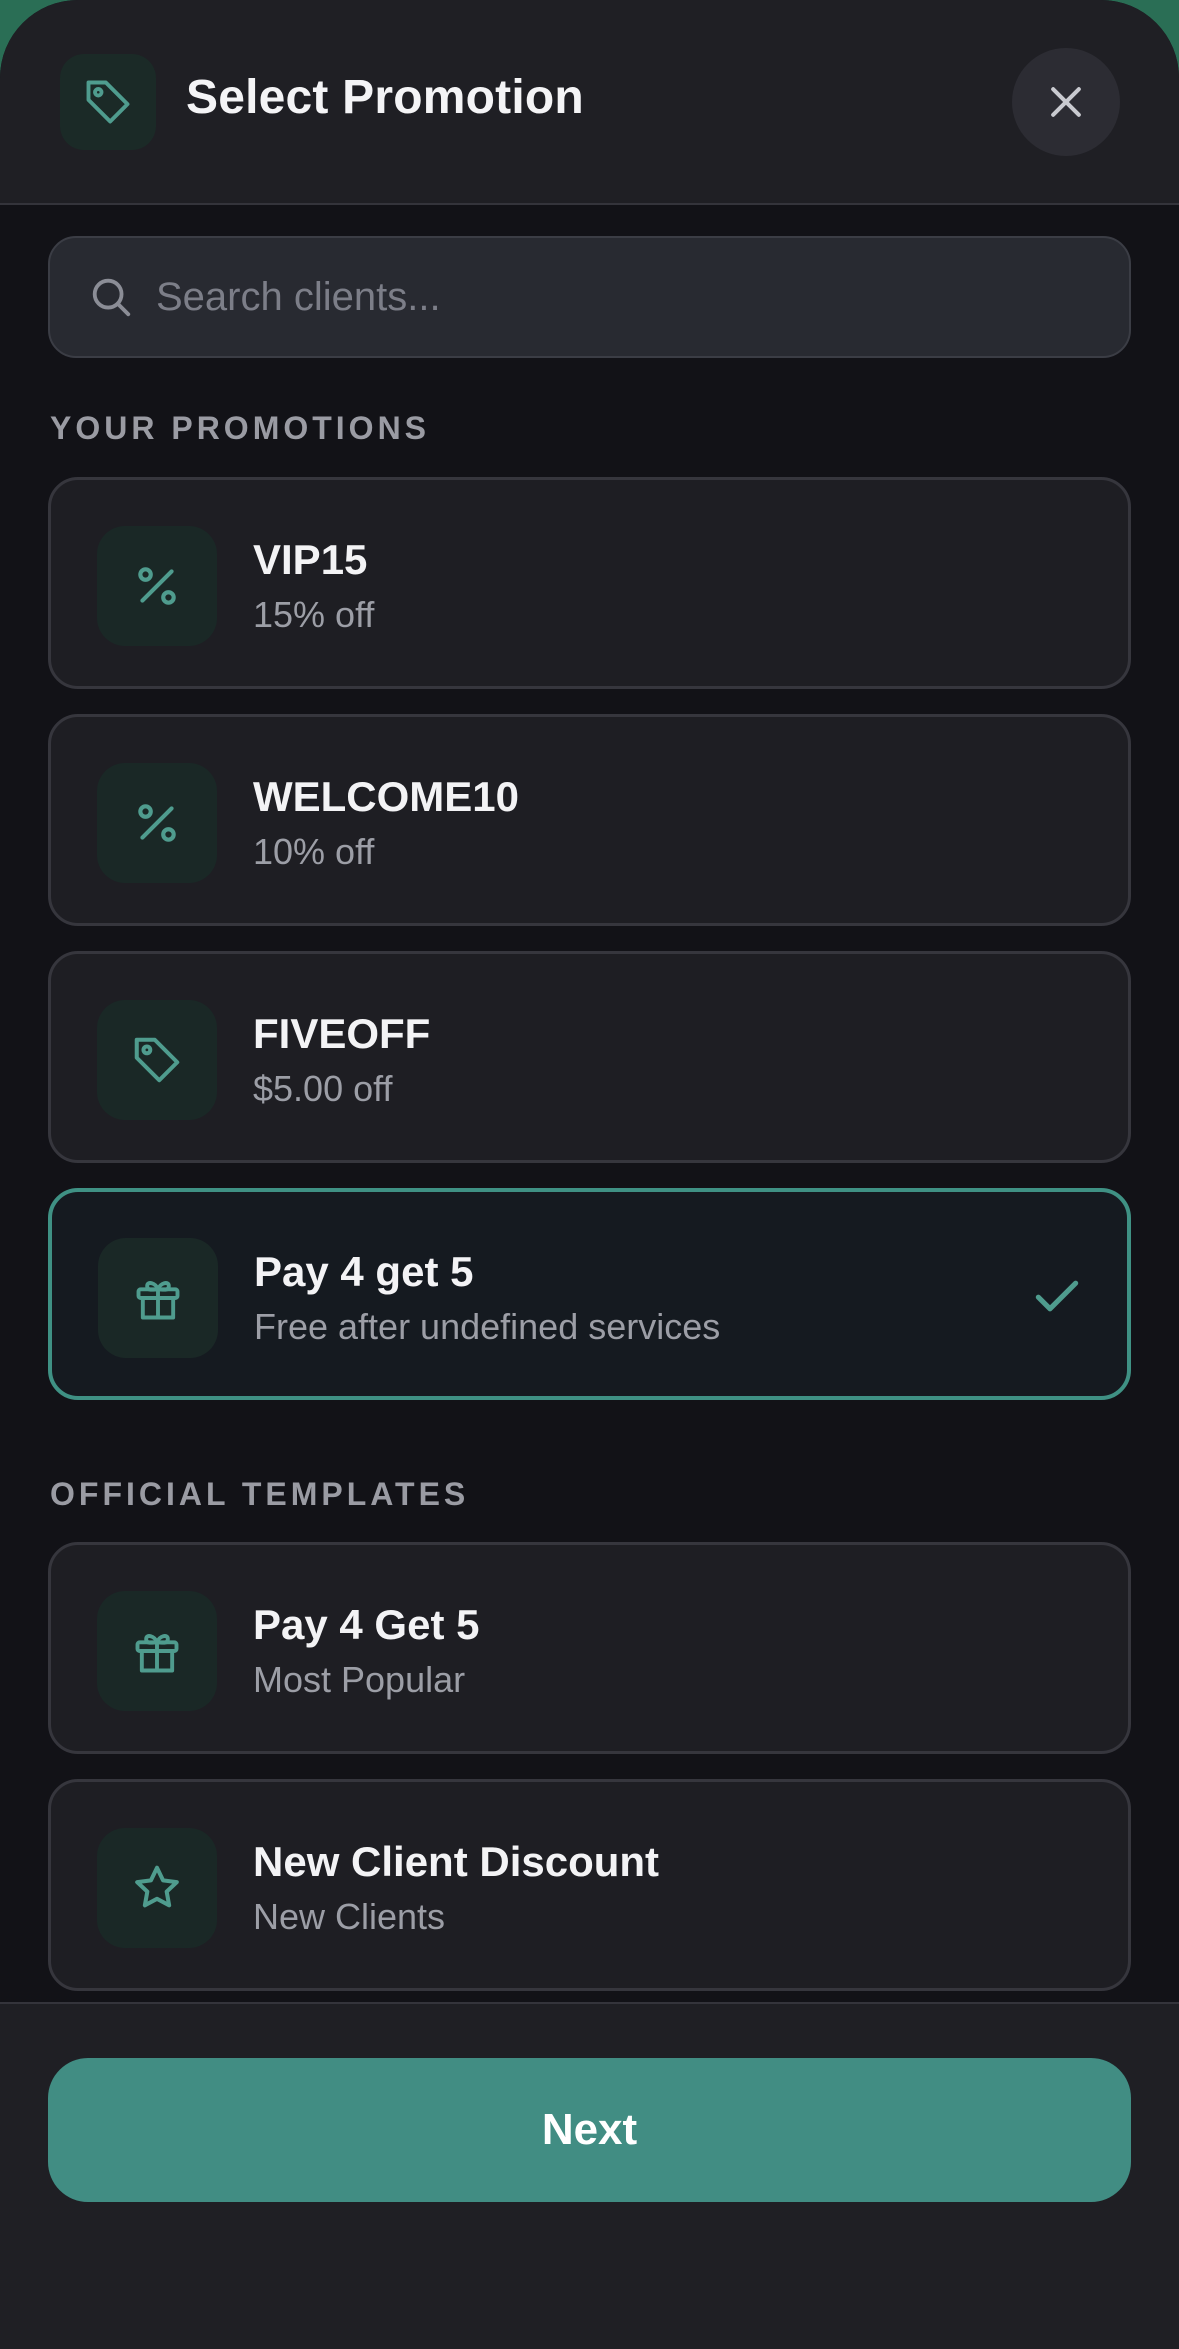  Describe the element at coordinates (157, 1888) in the screenshot. I see `star-icon` at that location.